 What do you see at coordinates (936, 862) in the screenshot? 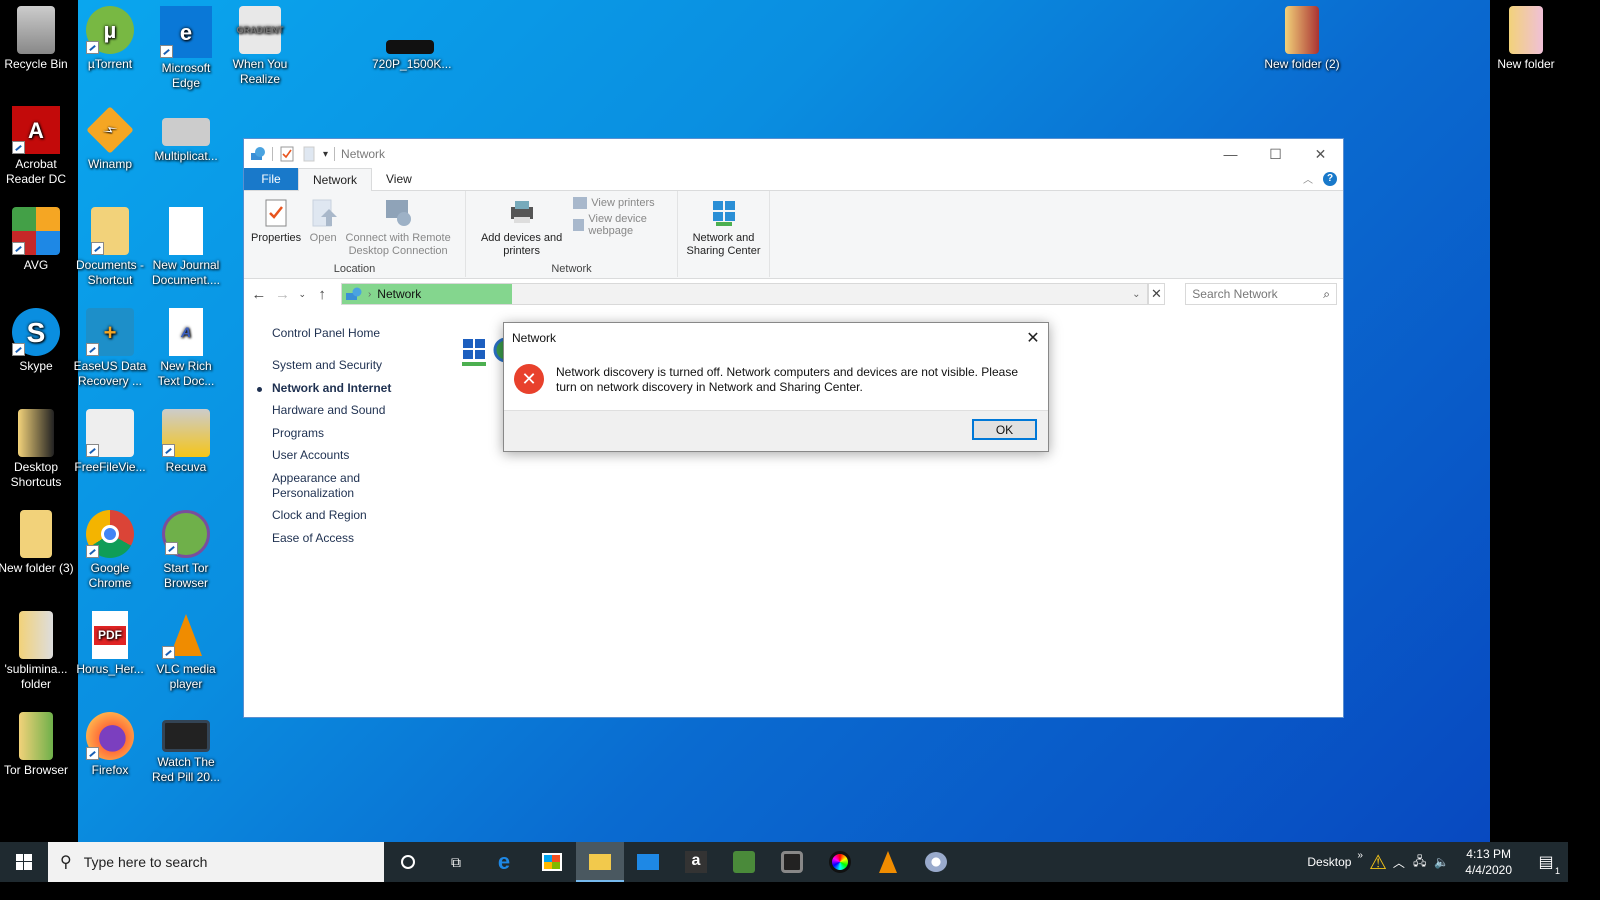
I see `taskbar-paint` at bounding box center [936, 862].